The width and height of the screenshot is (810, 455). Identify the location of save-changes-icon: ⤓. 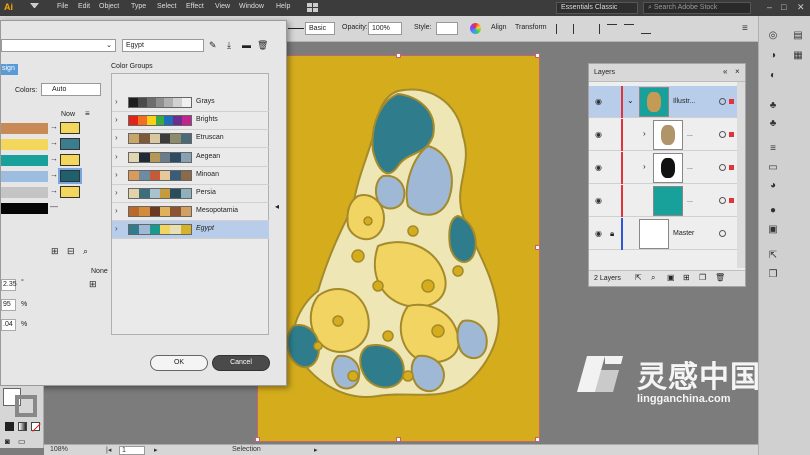
(229, 45).